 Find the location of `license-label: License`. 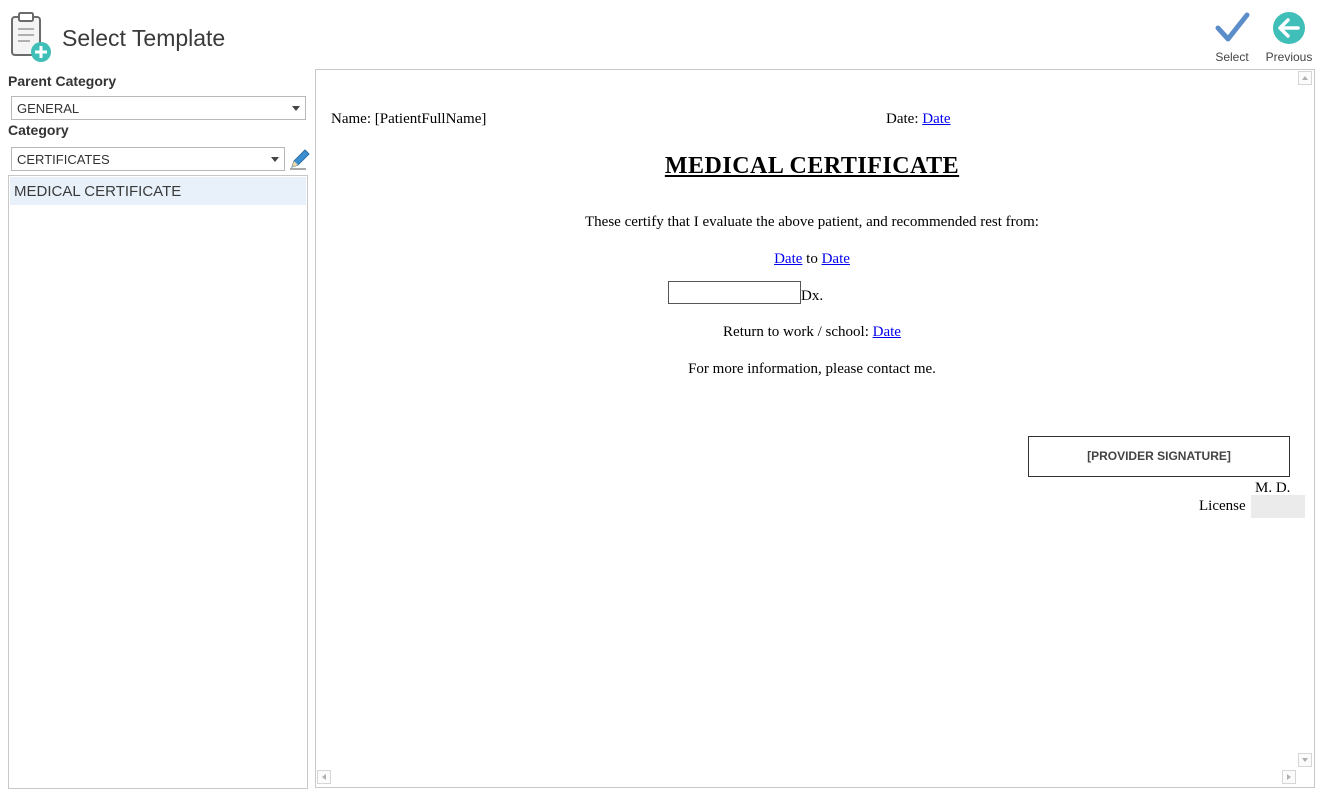

license-label: License is located at coordinates (1222, 506).